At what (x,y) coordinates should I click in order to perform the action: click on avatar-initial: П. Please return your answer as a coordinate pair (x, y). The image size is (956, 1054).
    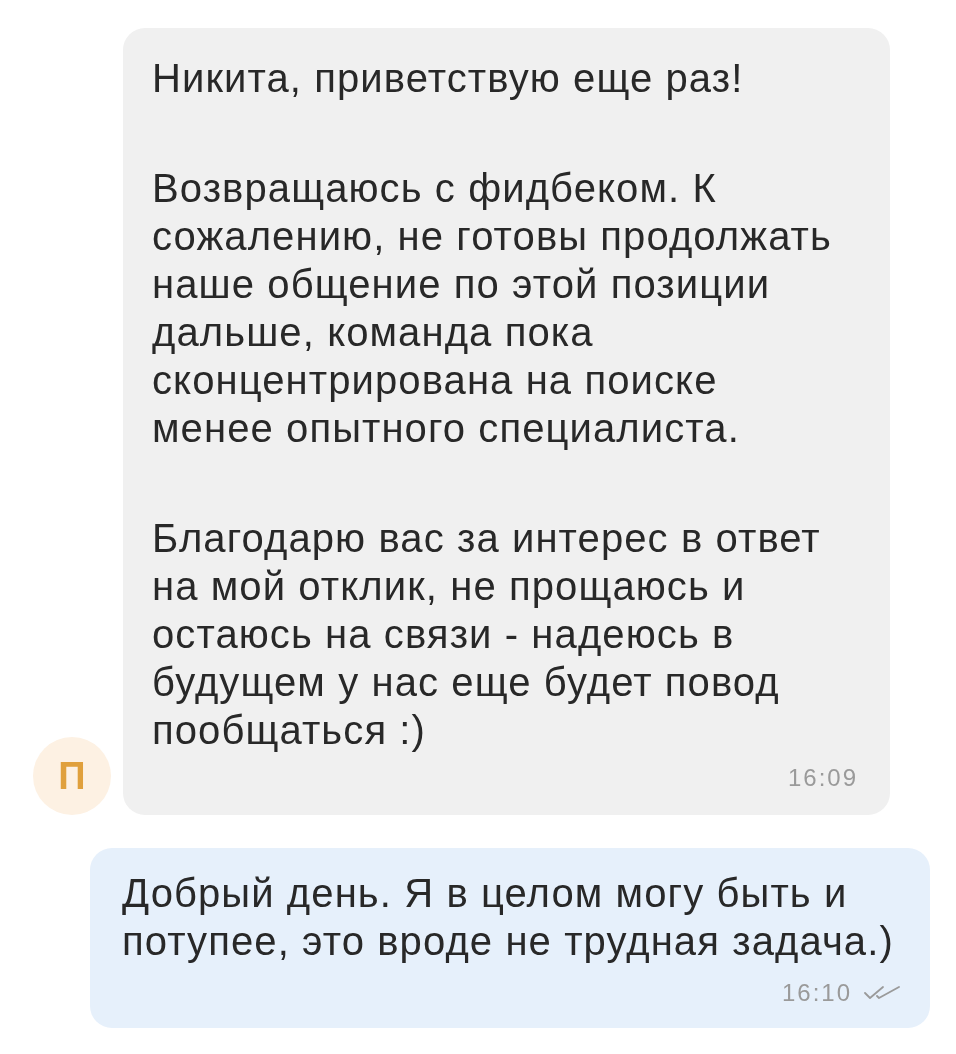
    Looking at the image, I should click on (72, 776).